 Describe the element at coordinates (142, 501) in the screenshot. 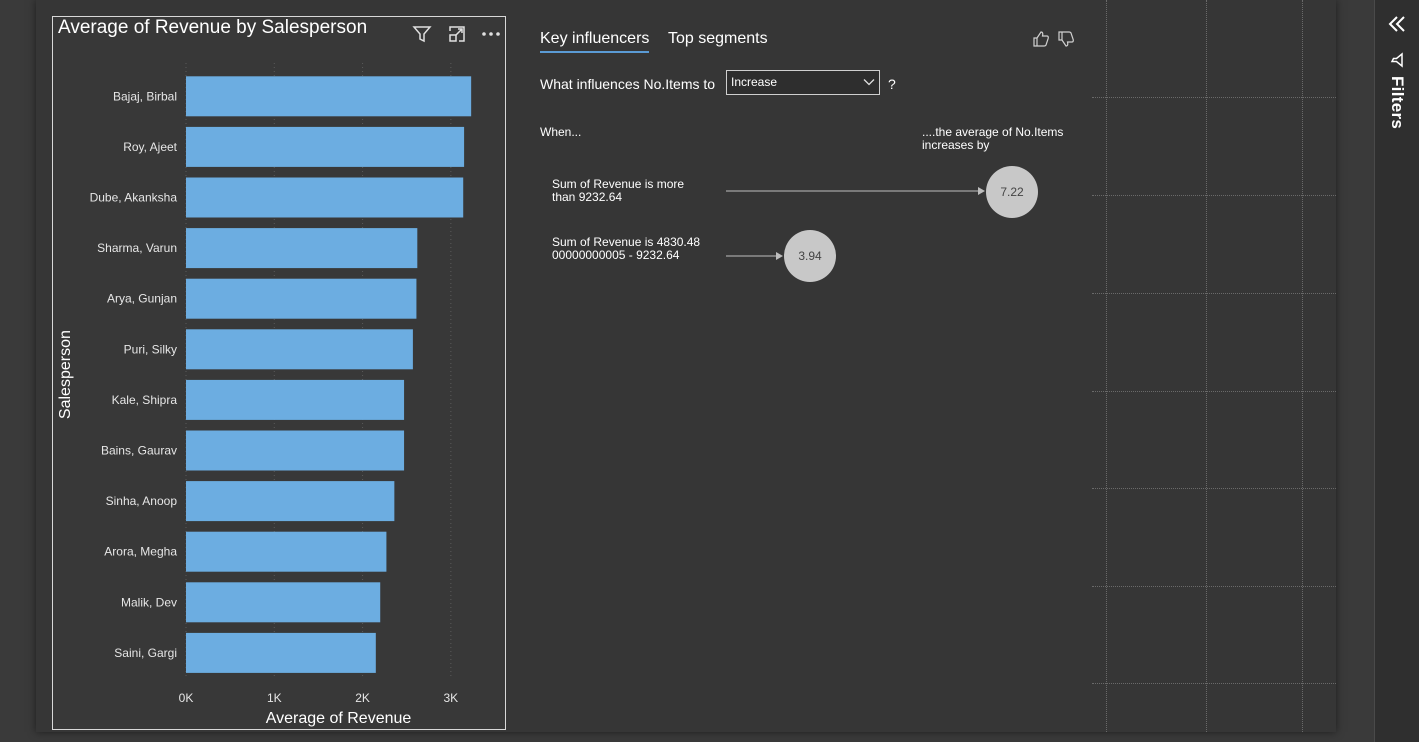

I see `y-category-label: Sinha, Anoop` at that location.